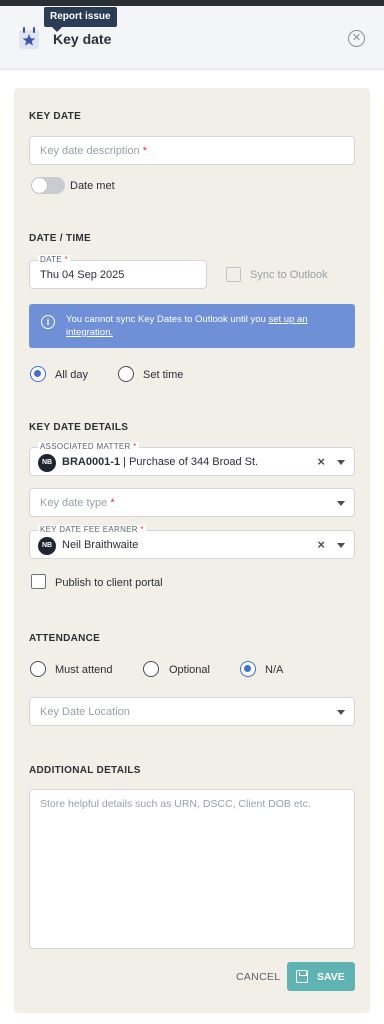  I want to click on cancel-button: CANCEL, so click(258, 977).